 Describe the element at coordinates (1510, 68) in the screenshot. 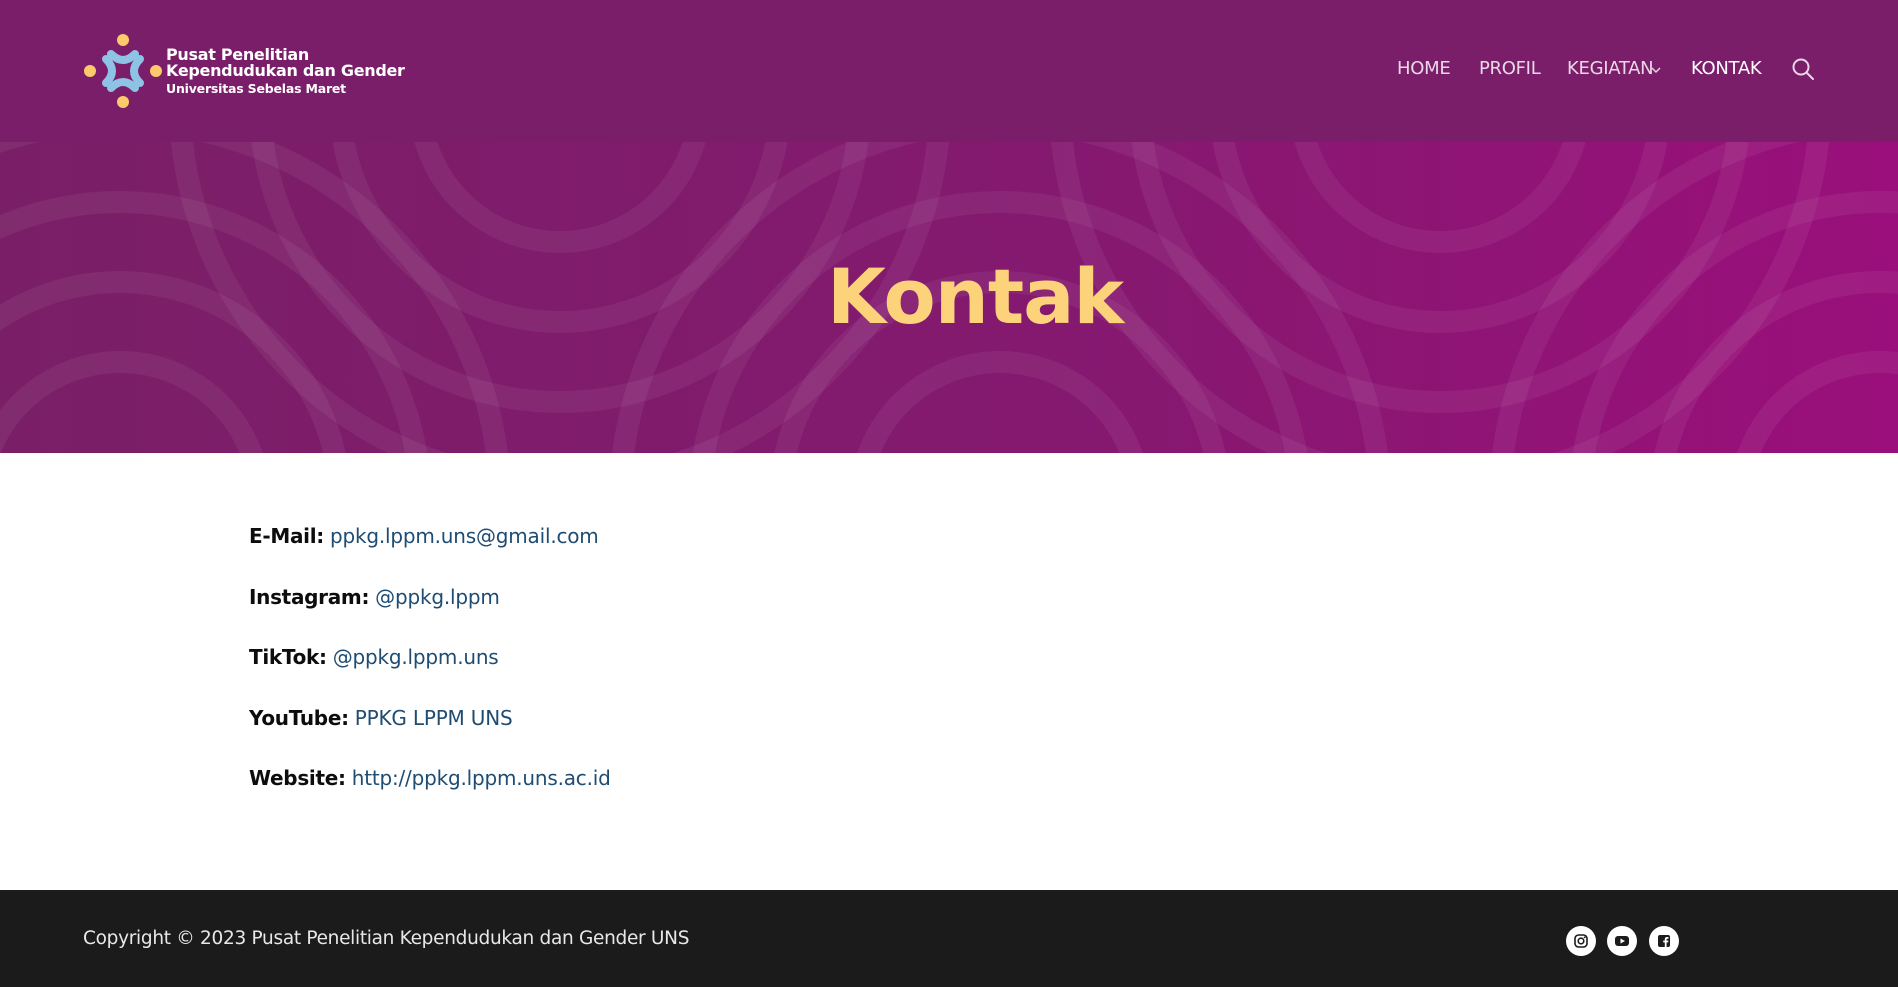

I see `nav-profil: PROFIL` at that location.